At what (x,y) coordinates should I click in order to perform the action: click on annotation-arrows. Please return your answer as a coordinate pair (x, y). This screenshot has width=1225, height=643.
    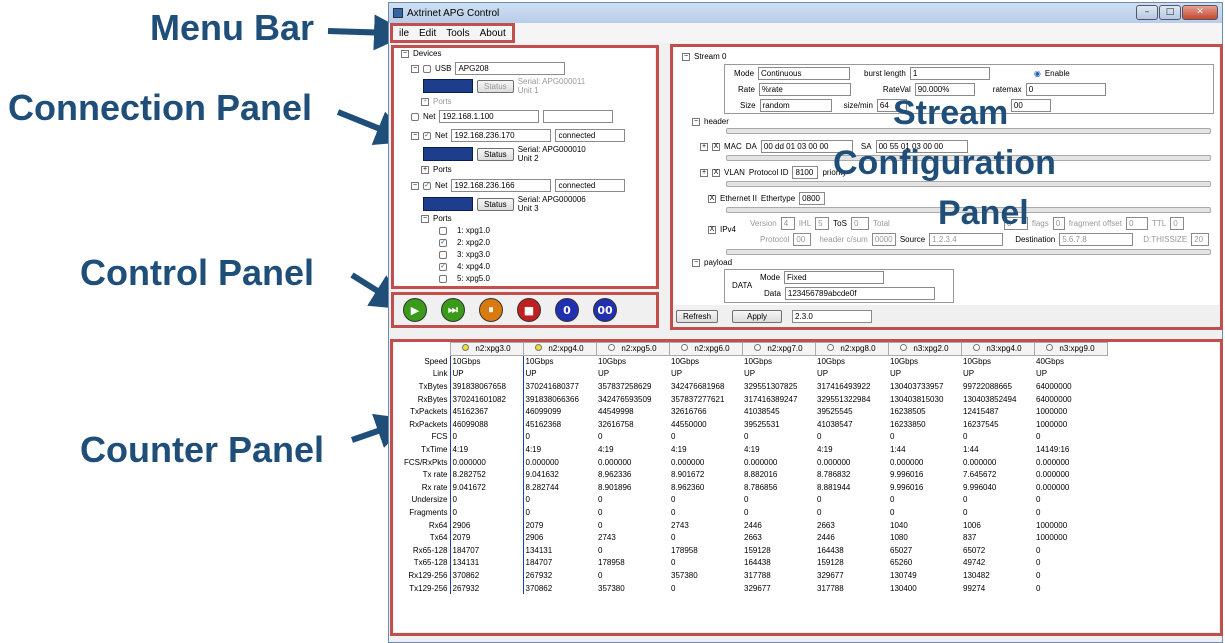
    Looking at the image, I should click on (363, 231).